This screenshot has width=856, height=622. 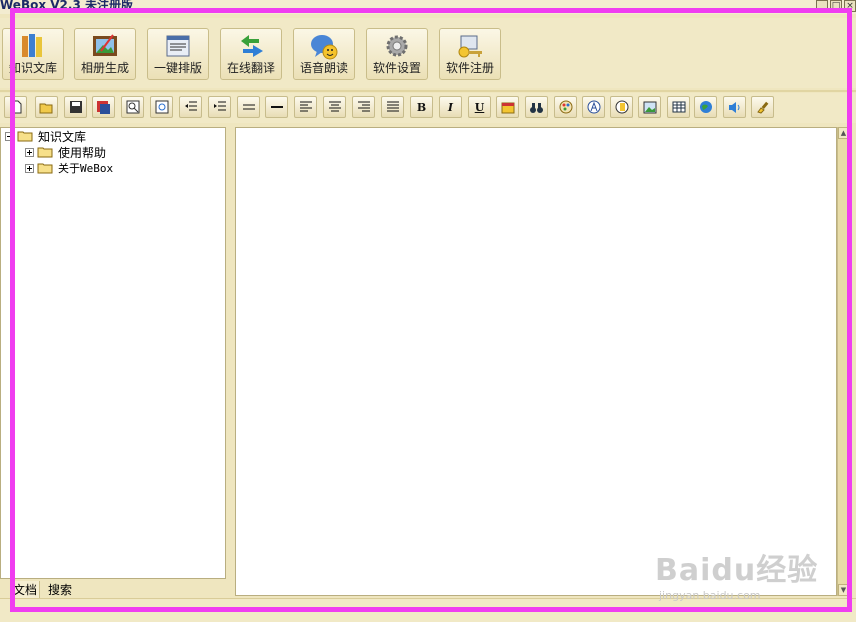 I want to click on open-folder-icon, so click(x=45, y=108).